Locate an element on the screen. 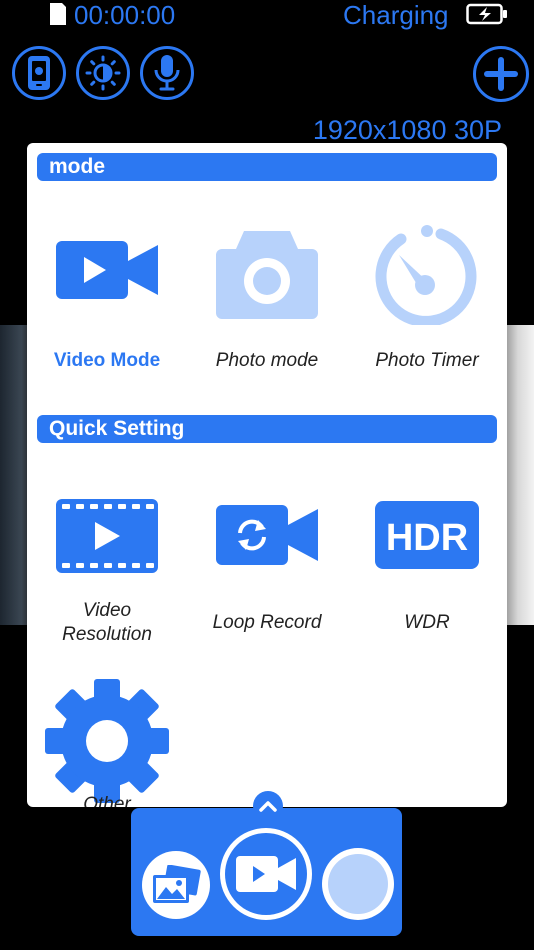 The height and width of the screenshot is (950, 534). gear-icon is located at coordinates (107, 741).